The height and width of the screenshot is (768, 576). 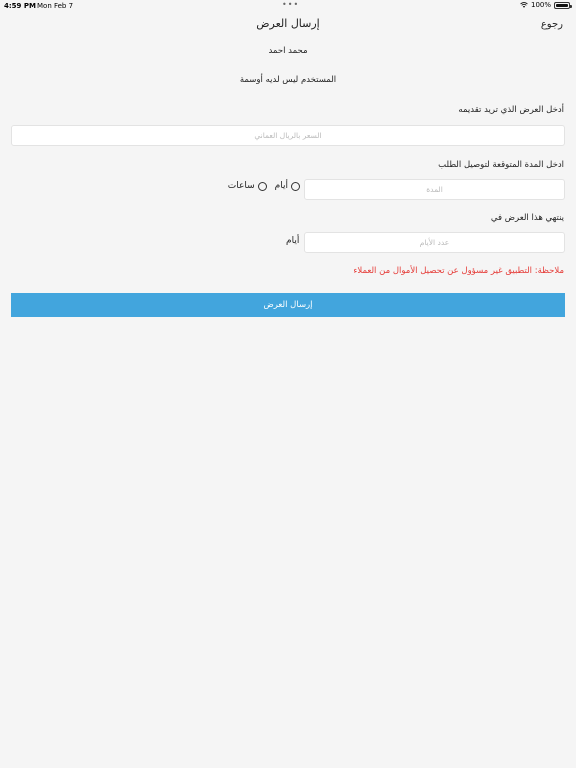 I want to click on page-title: إرسال العرض, so click(x=288, y=23).